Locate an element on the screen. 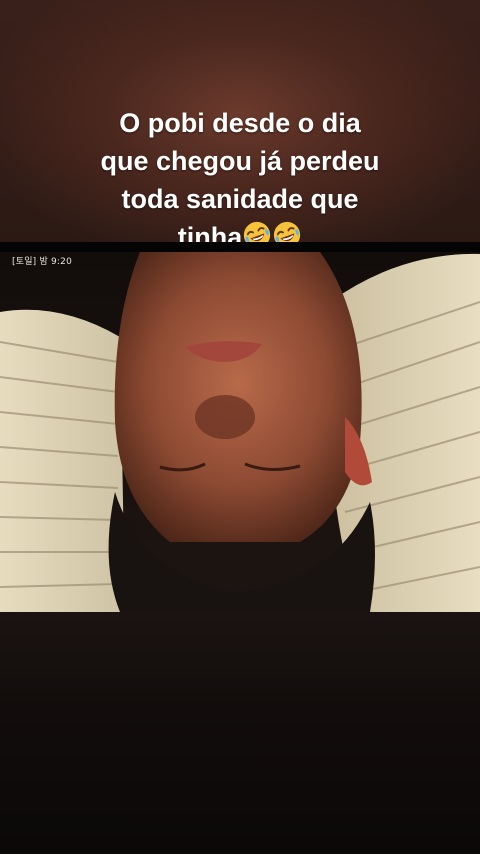 This screenshot has width=480, height=854. caption-line: que chegou já perdeu is located at coordinates (240, 161).